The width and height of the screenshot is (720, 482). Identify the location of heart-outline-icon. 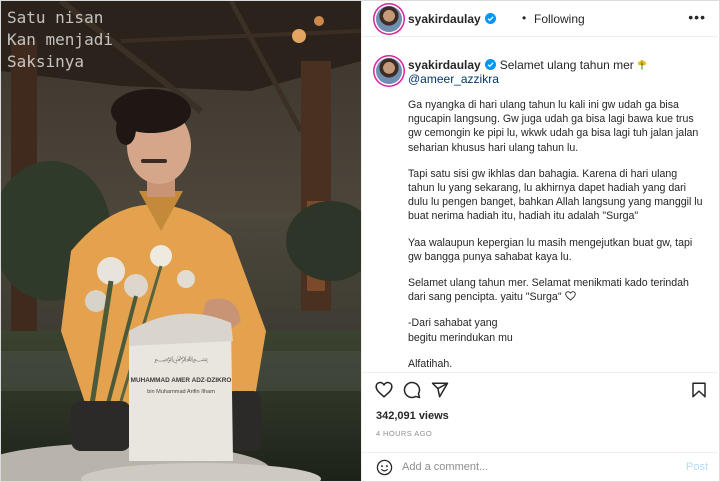
(570, 296).